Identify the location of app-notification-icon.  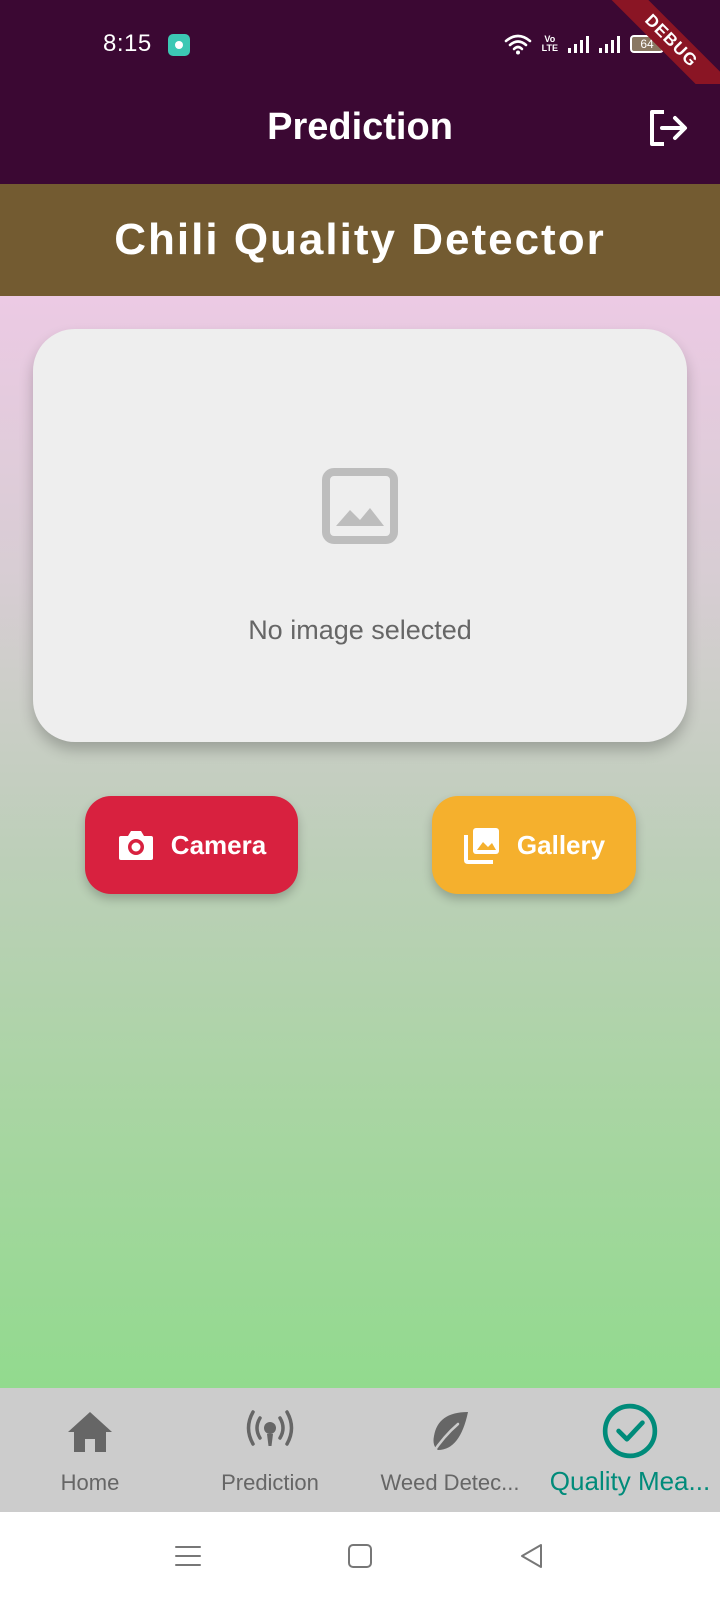
(179, 45).